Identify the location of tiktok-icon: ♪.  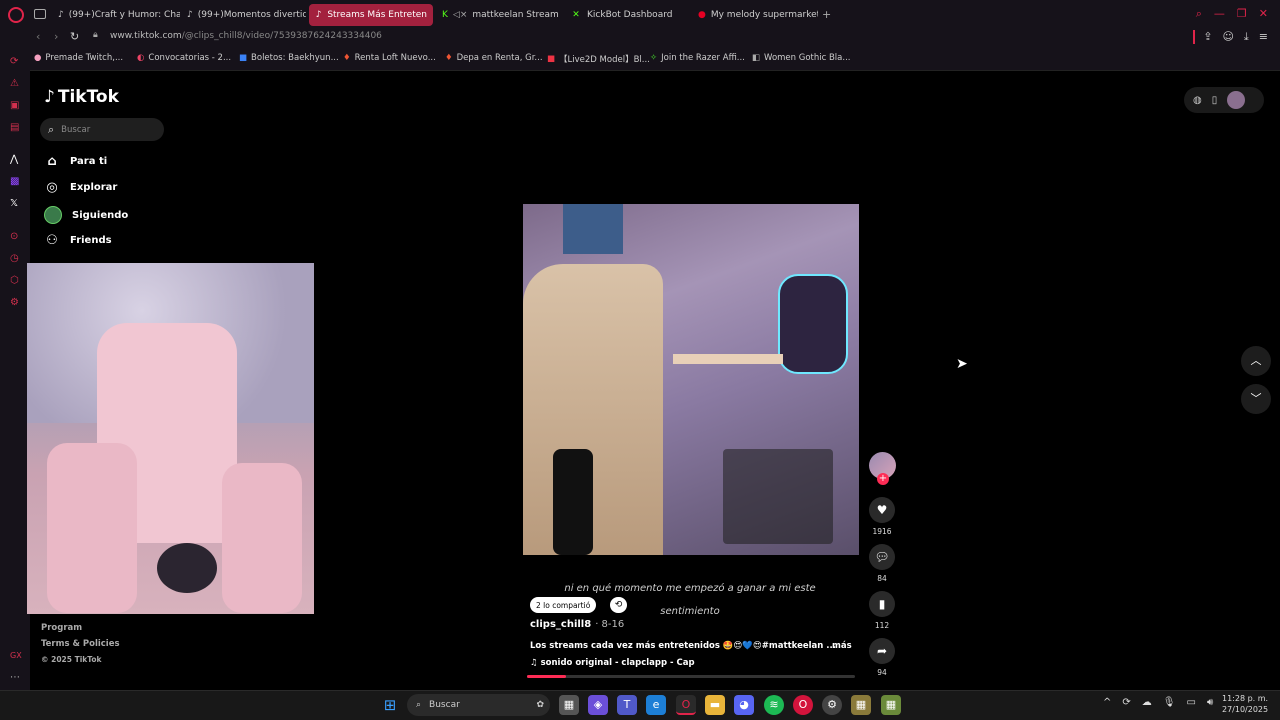
(61, 15).